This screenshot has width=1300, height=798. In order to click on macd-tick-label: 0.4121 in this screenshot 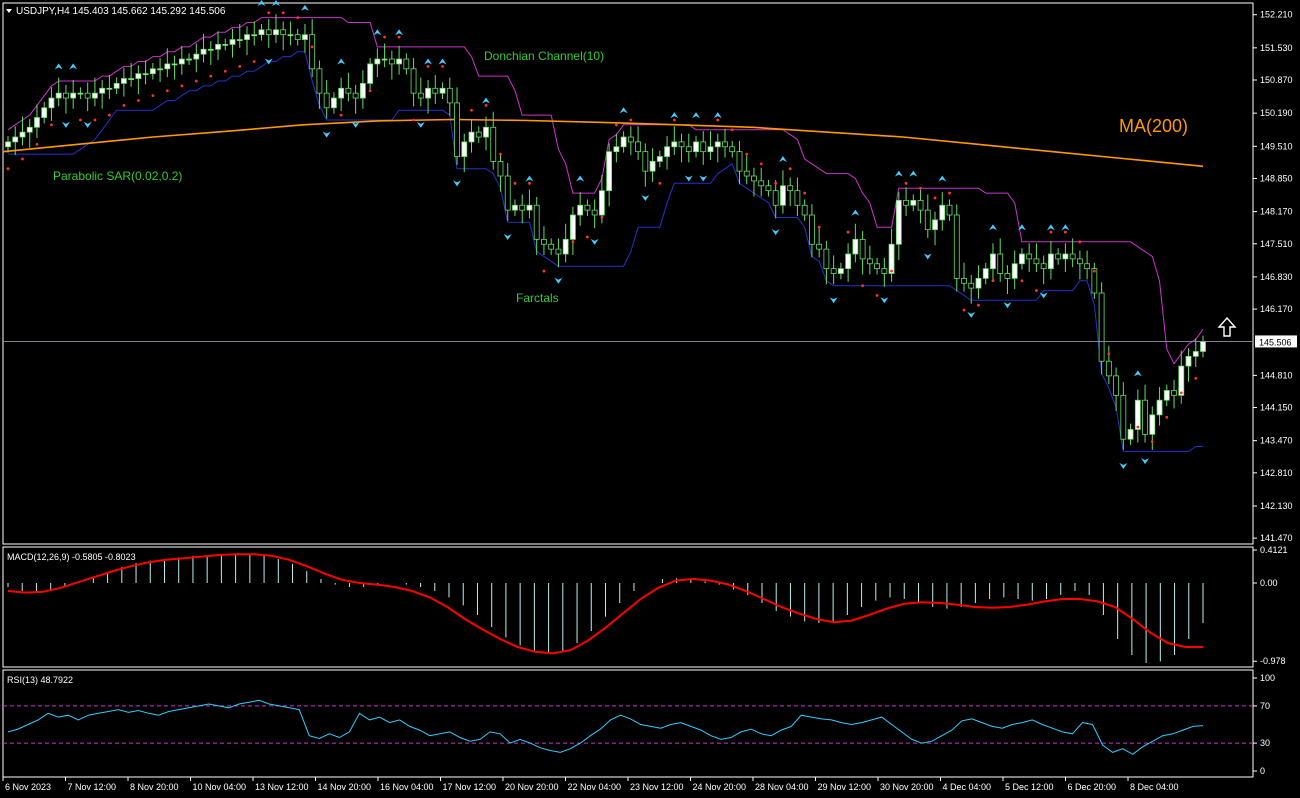, I will do `click(1274, 550)`.